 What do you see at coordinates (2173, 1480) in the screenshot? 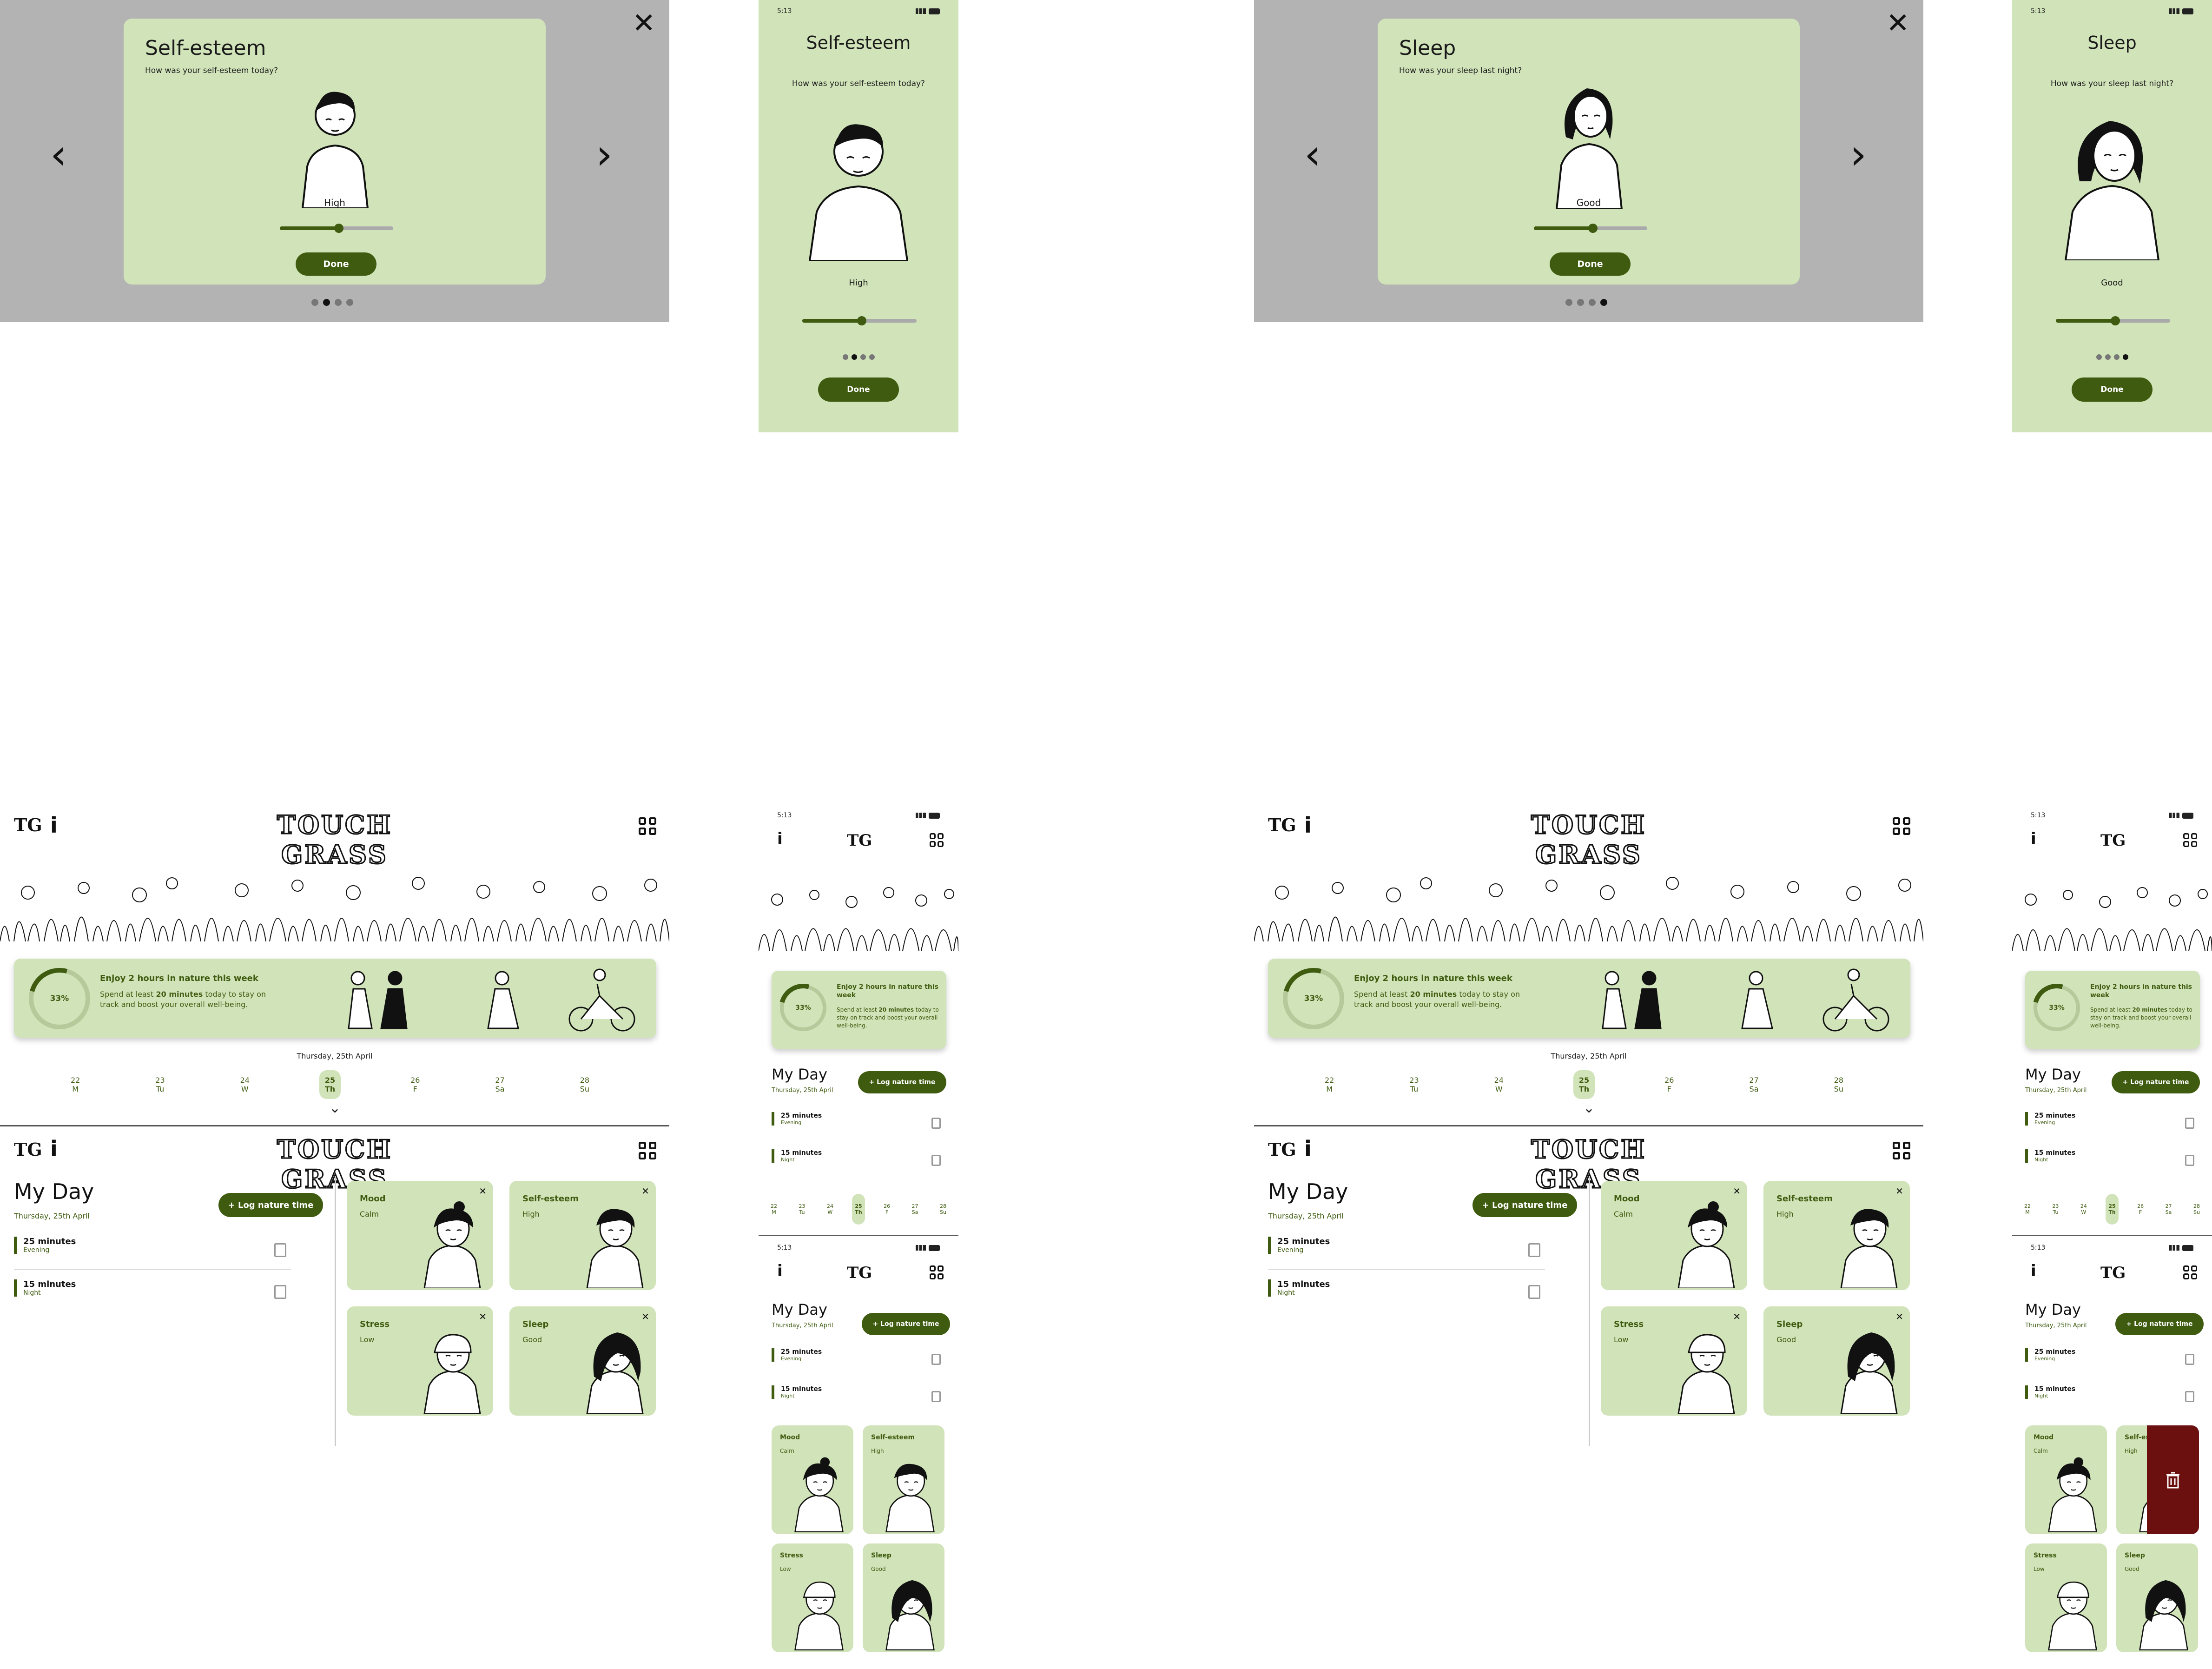
I see `delete-card-button` at bounding box center [2173, 1480].